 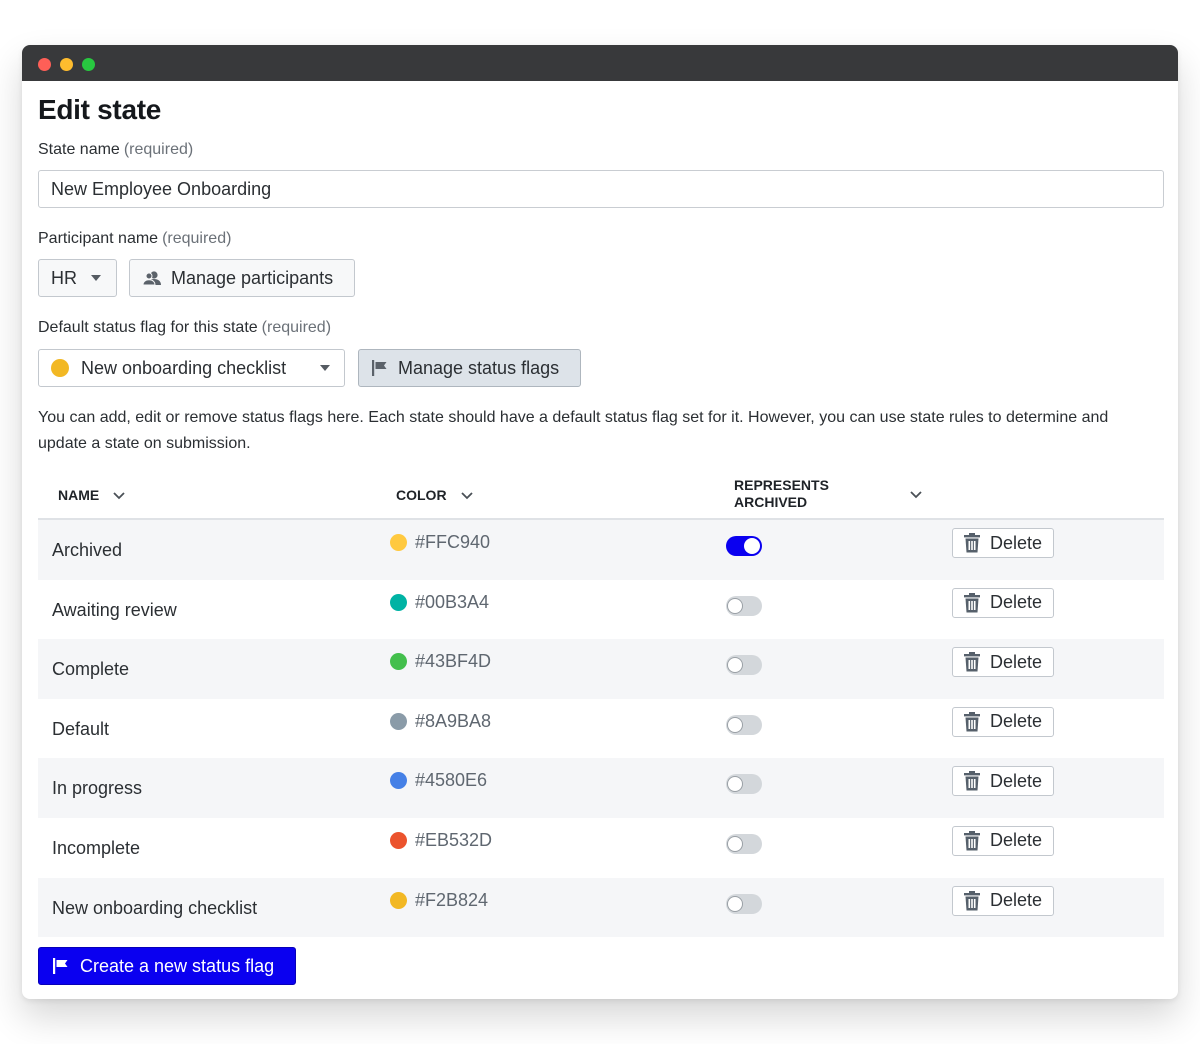 What do you see at coordinates (87, 550) in the screenshot?
I see `flag-name: Archived` at bounding box center [87, 550].